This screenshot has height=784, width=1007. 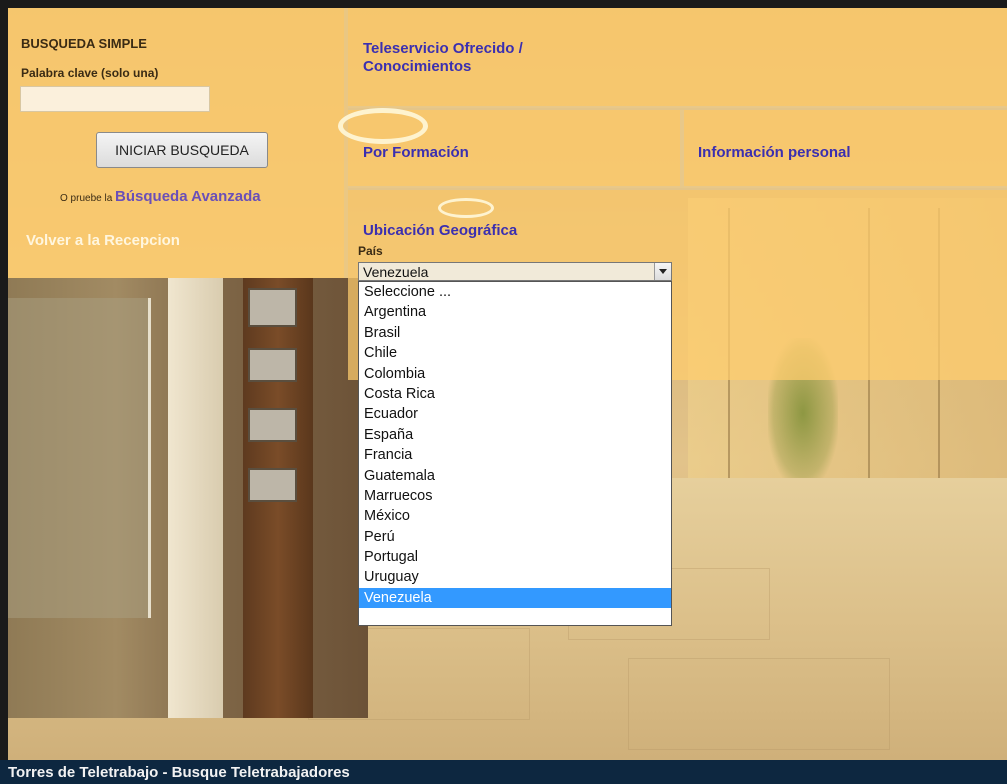 I want to click on country-option: Brasil, so click(x=515, y=333).